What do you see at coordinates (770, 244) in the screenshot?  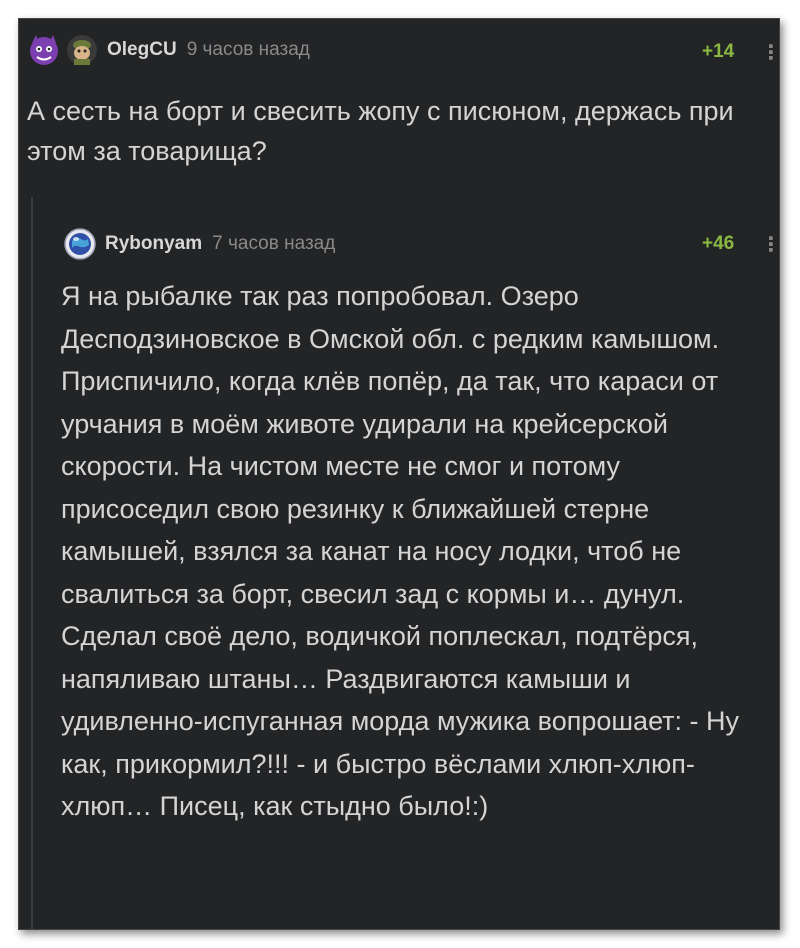 I see `comment-2-more-icon: ⋮` at bounding box center [770, 244].